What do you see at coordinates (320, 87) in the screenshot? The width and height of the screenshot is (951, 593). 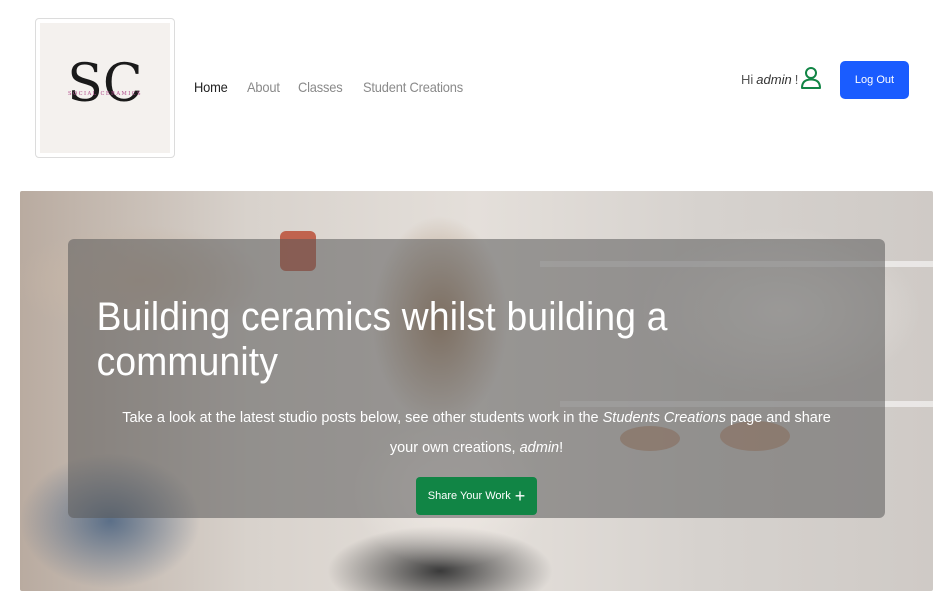 I see `nav-item-classes: Classes` at bounding box center [320, 87].